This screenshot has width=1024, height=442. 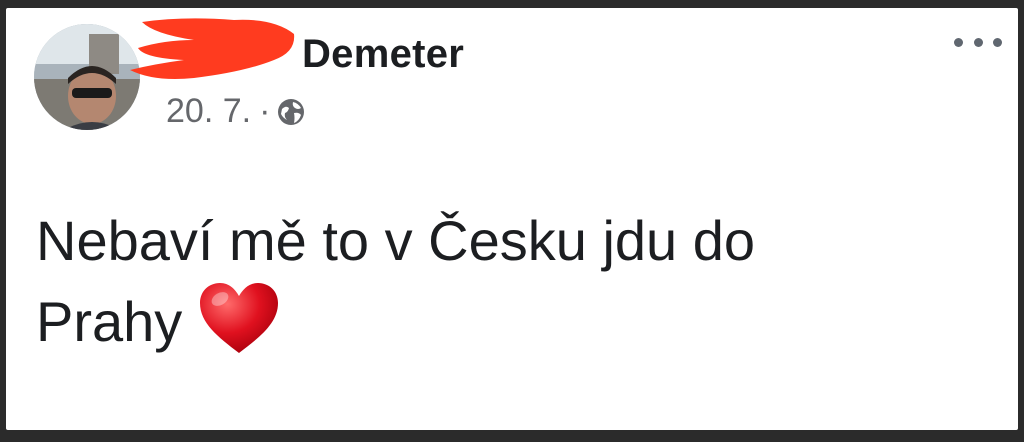 I want to click on post-meta: 20. 7. ·, so click(x=236, y=111).